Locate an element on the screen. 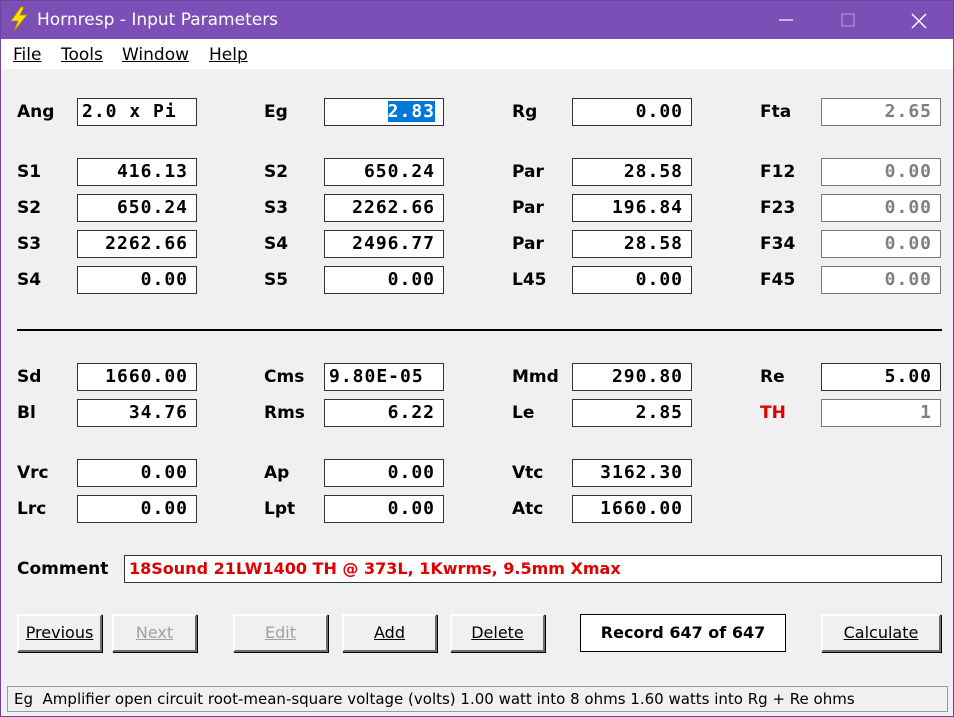  label-s1: S1 is located at coordinates (29, 172).